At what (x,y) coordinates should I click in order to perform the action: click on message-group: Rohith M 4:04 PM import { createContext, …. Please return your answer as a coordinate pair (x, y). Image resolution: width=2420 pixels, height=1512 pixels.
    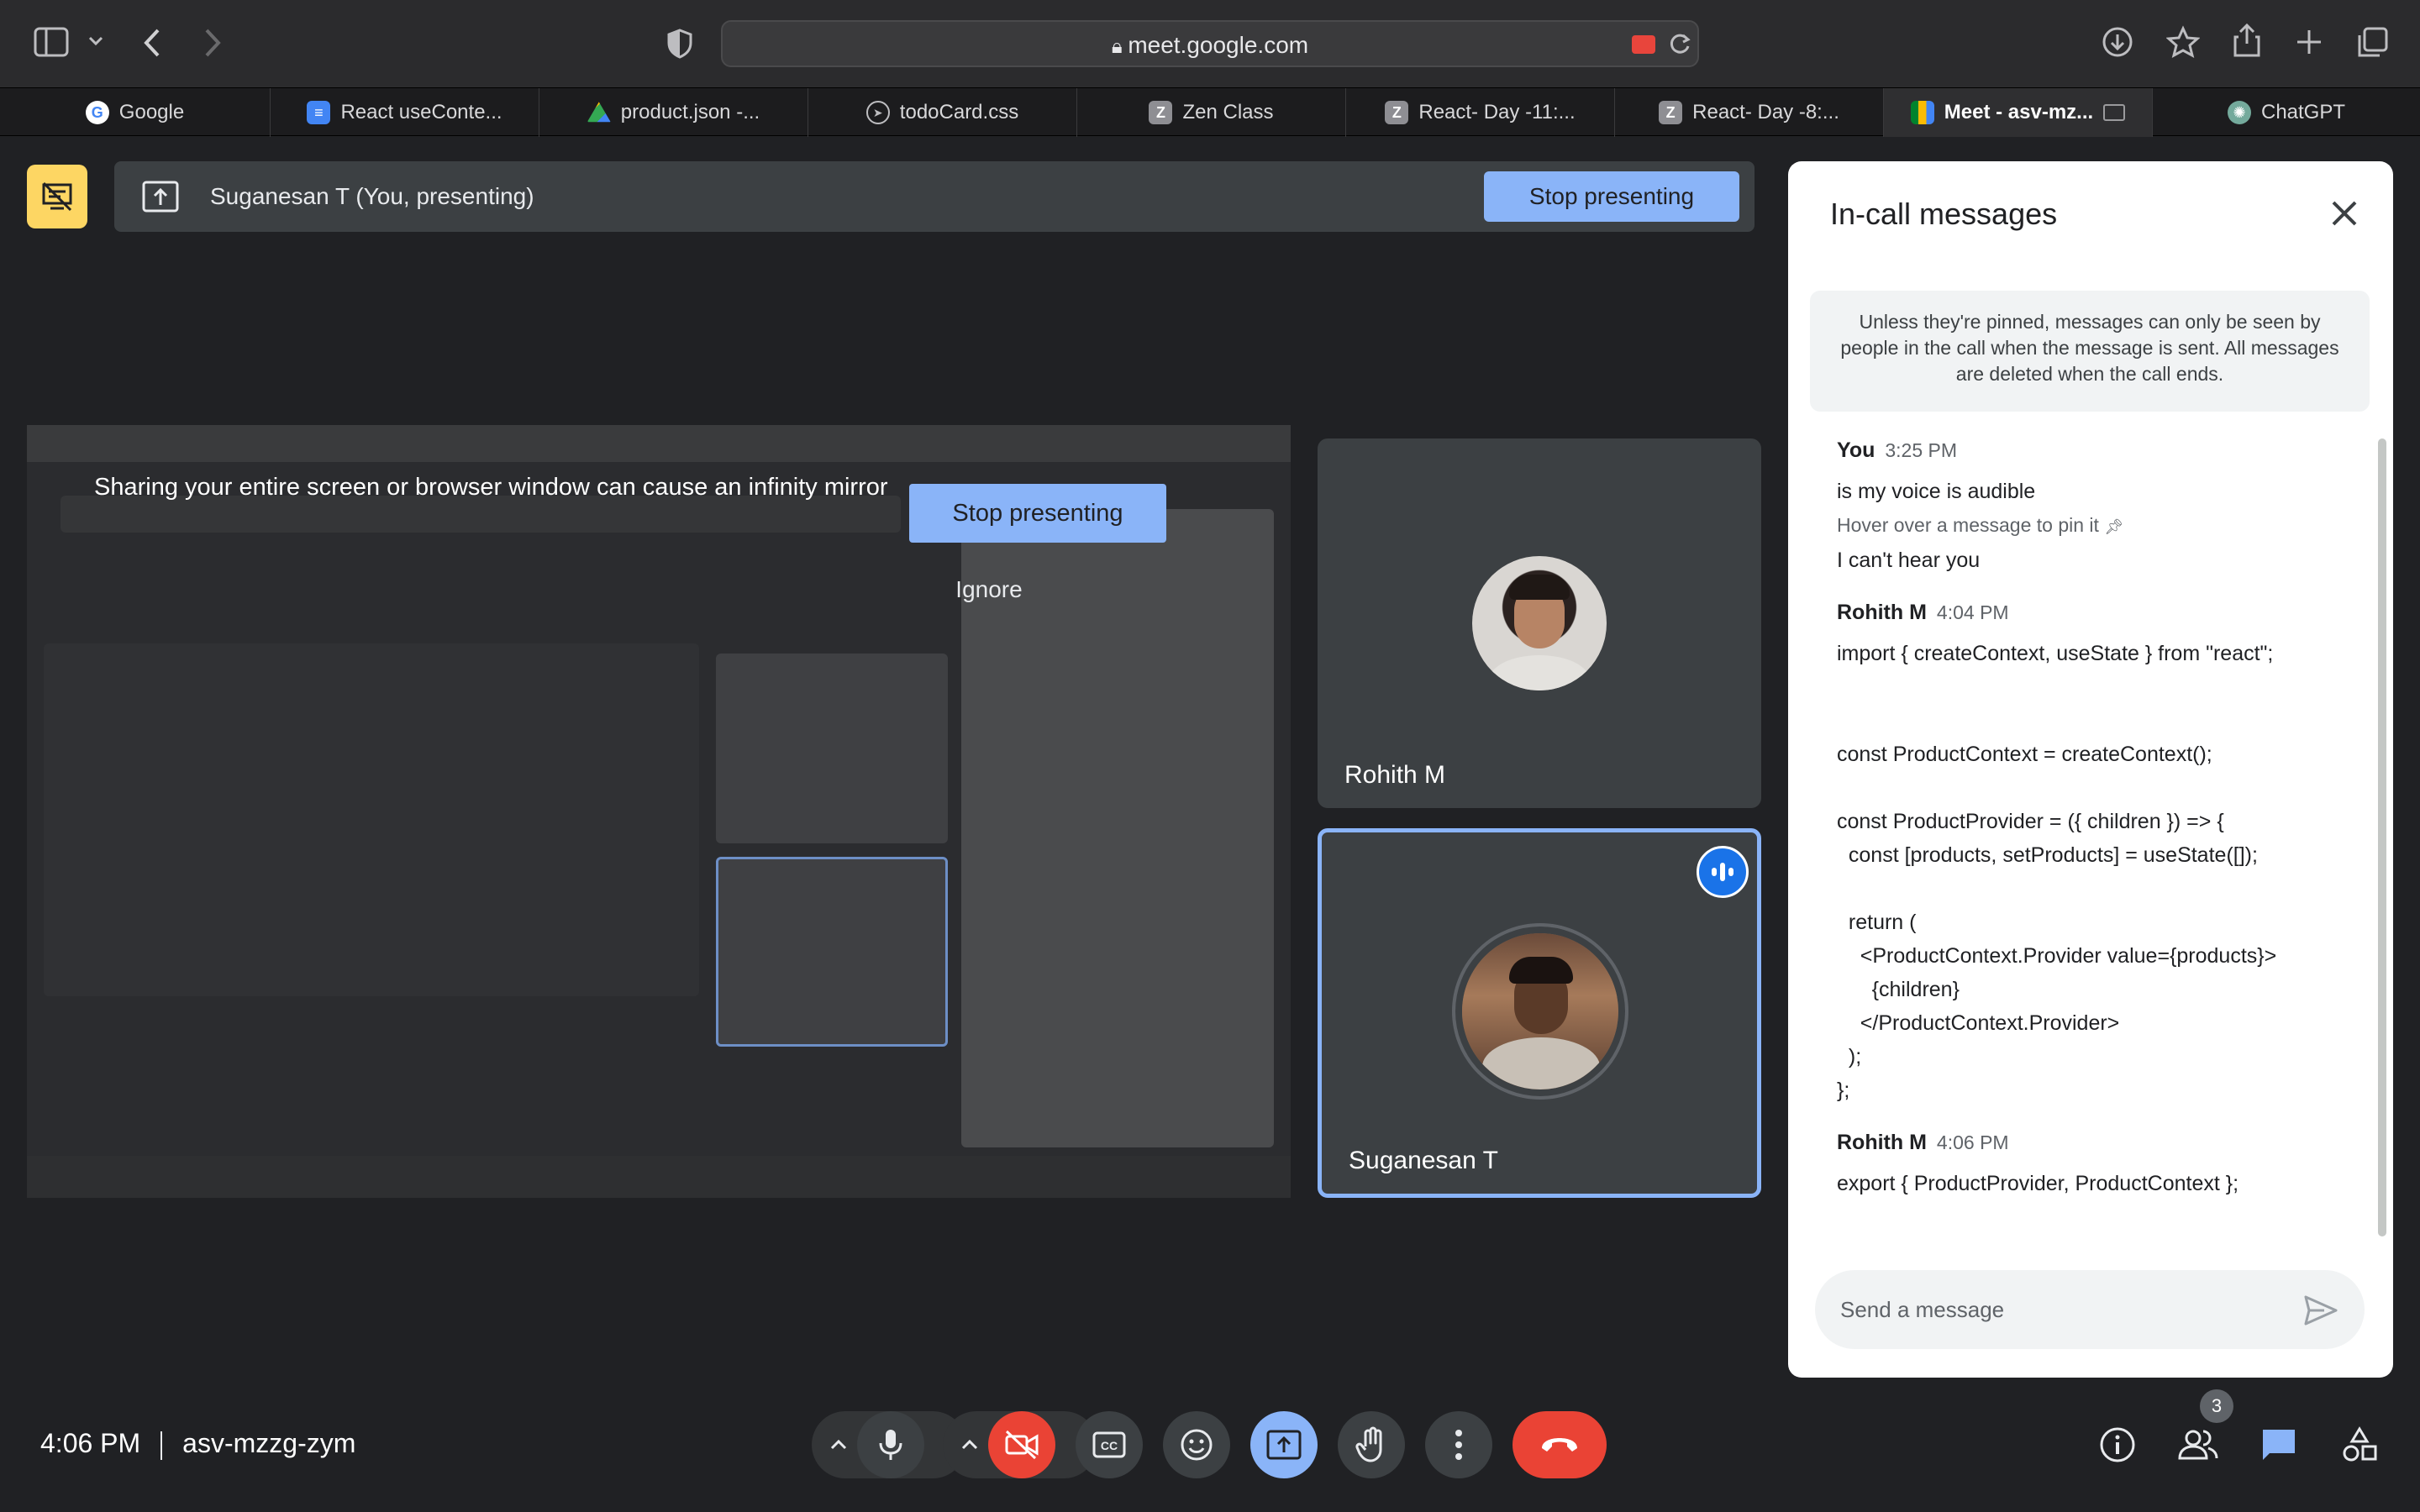
    Looking at the image, I should click on (2081, 854).